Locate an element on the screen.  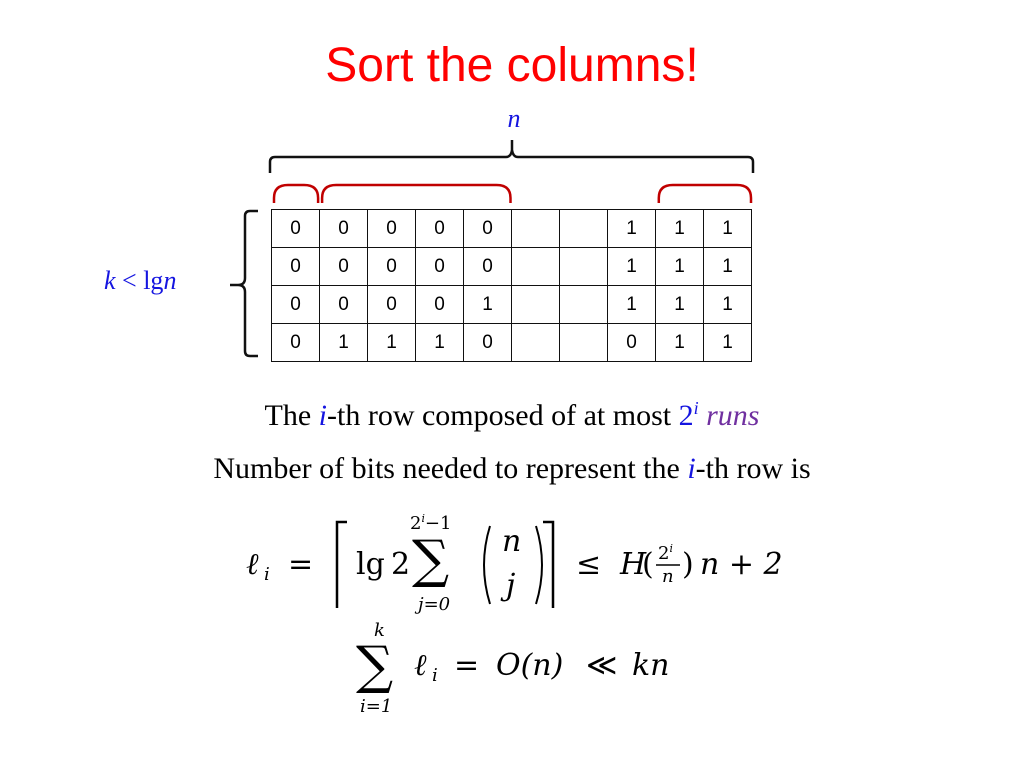
k-lg-n-label: k < lgn is located at coordinates (140, 281).